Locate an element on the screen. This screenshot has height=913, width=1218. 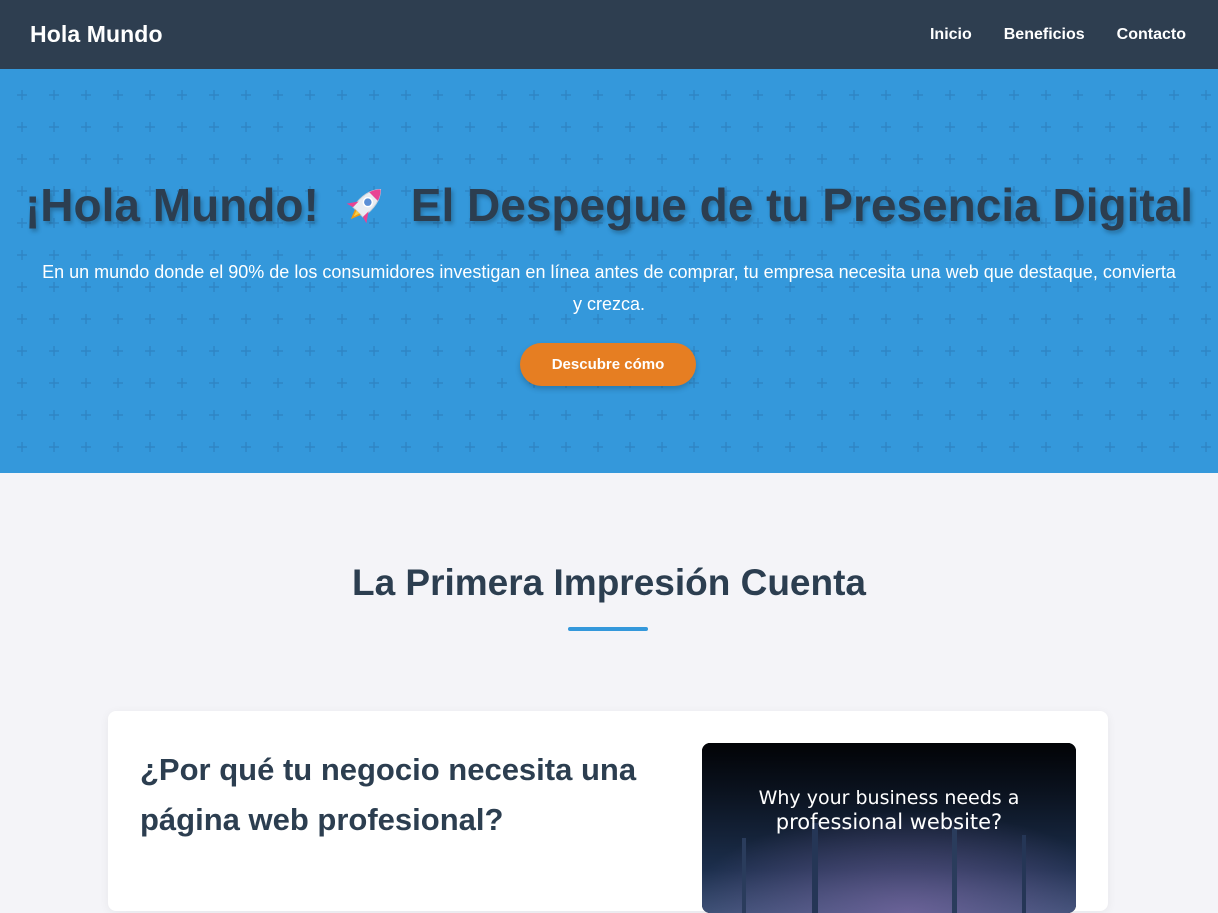
nav-link-contacto: Contacto is located at coordinates (1151, 35).